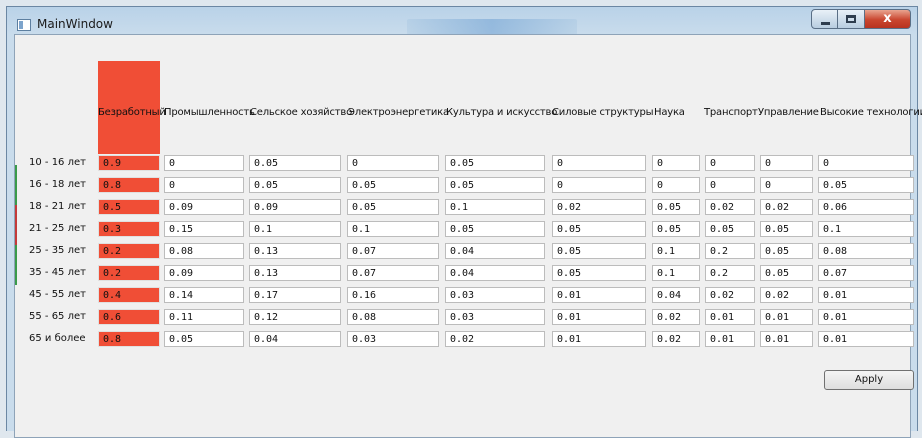 This screenshot has width=922, height=438. What do you see at coordinates (295, 295) in the screenshot?
I see `value-input-cell: 0.17` at bounding box center [295, 295].